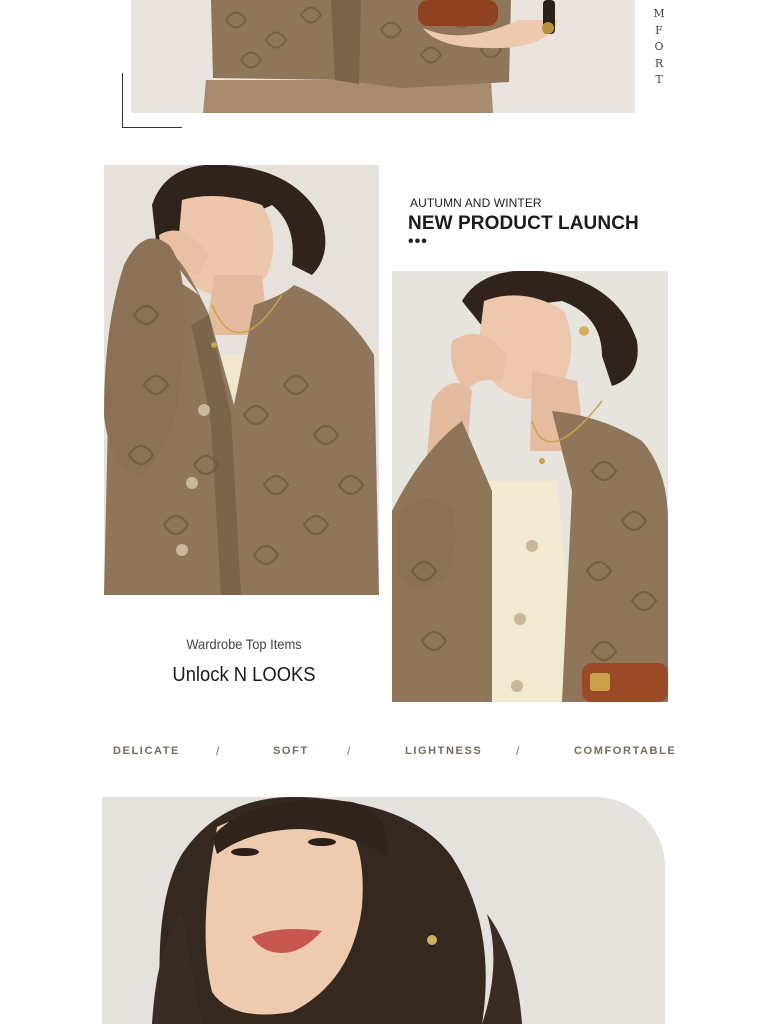 This screenshot has width=768, height=1024. I want to click on vertical-side-word: MFORT, so click(659, 46).